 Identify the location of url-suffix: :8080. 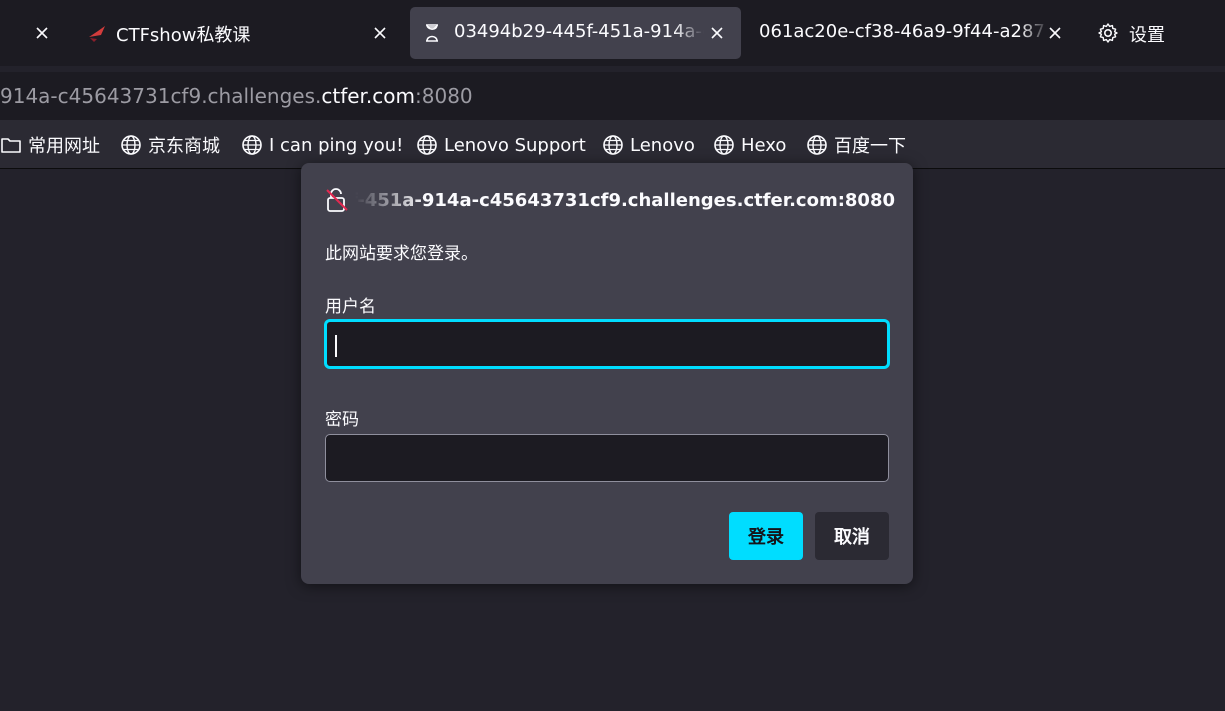
(444, 96).